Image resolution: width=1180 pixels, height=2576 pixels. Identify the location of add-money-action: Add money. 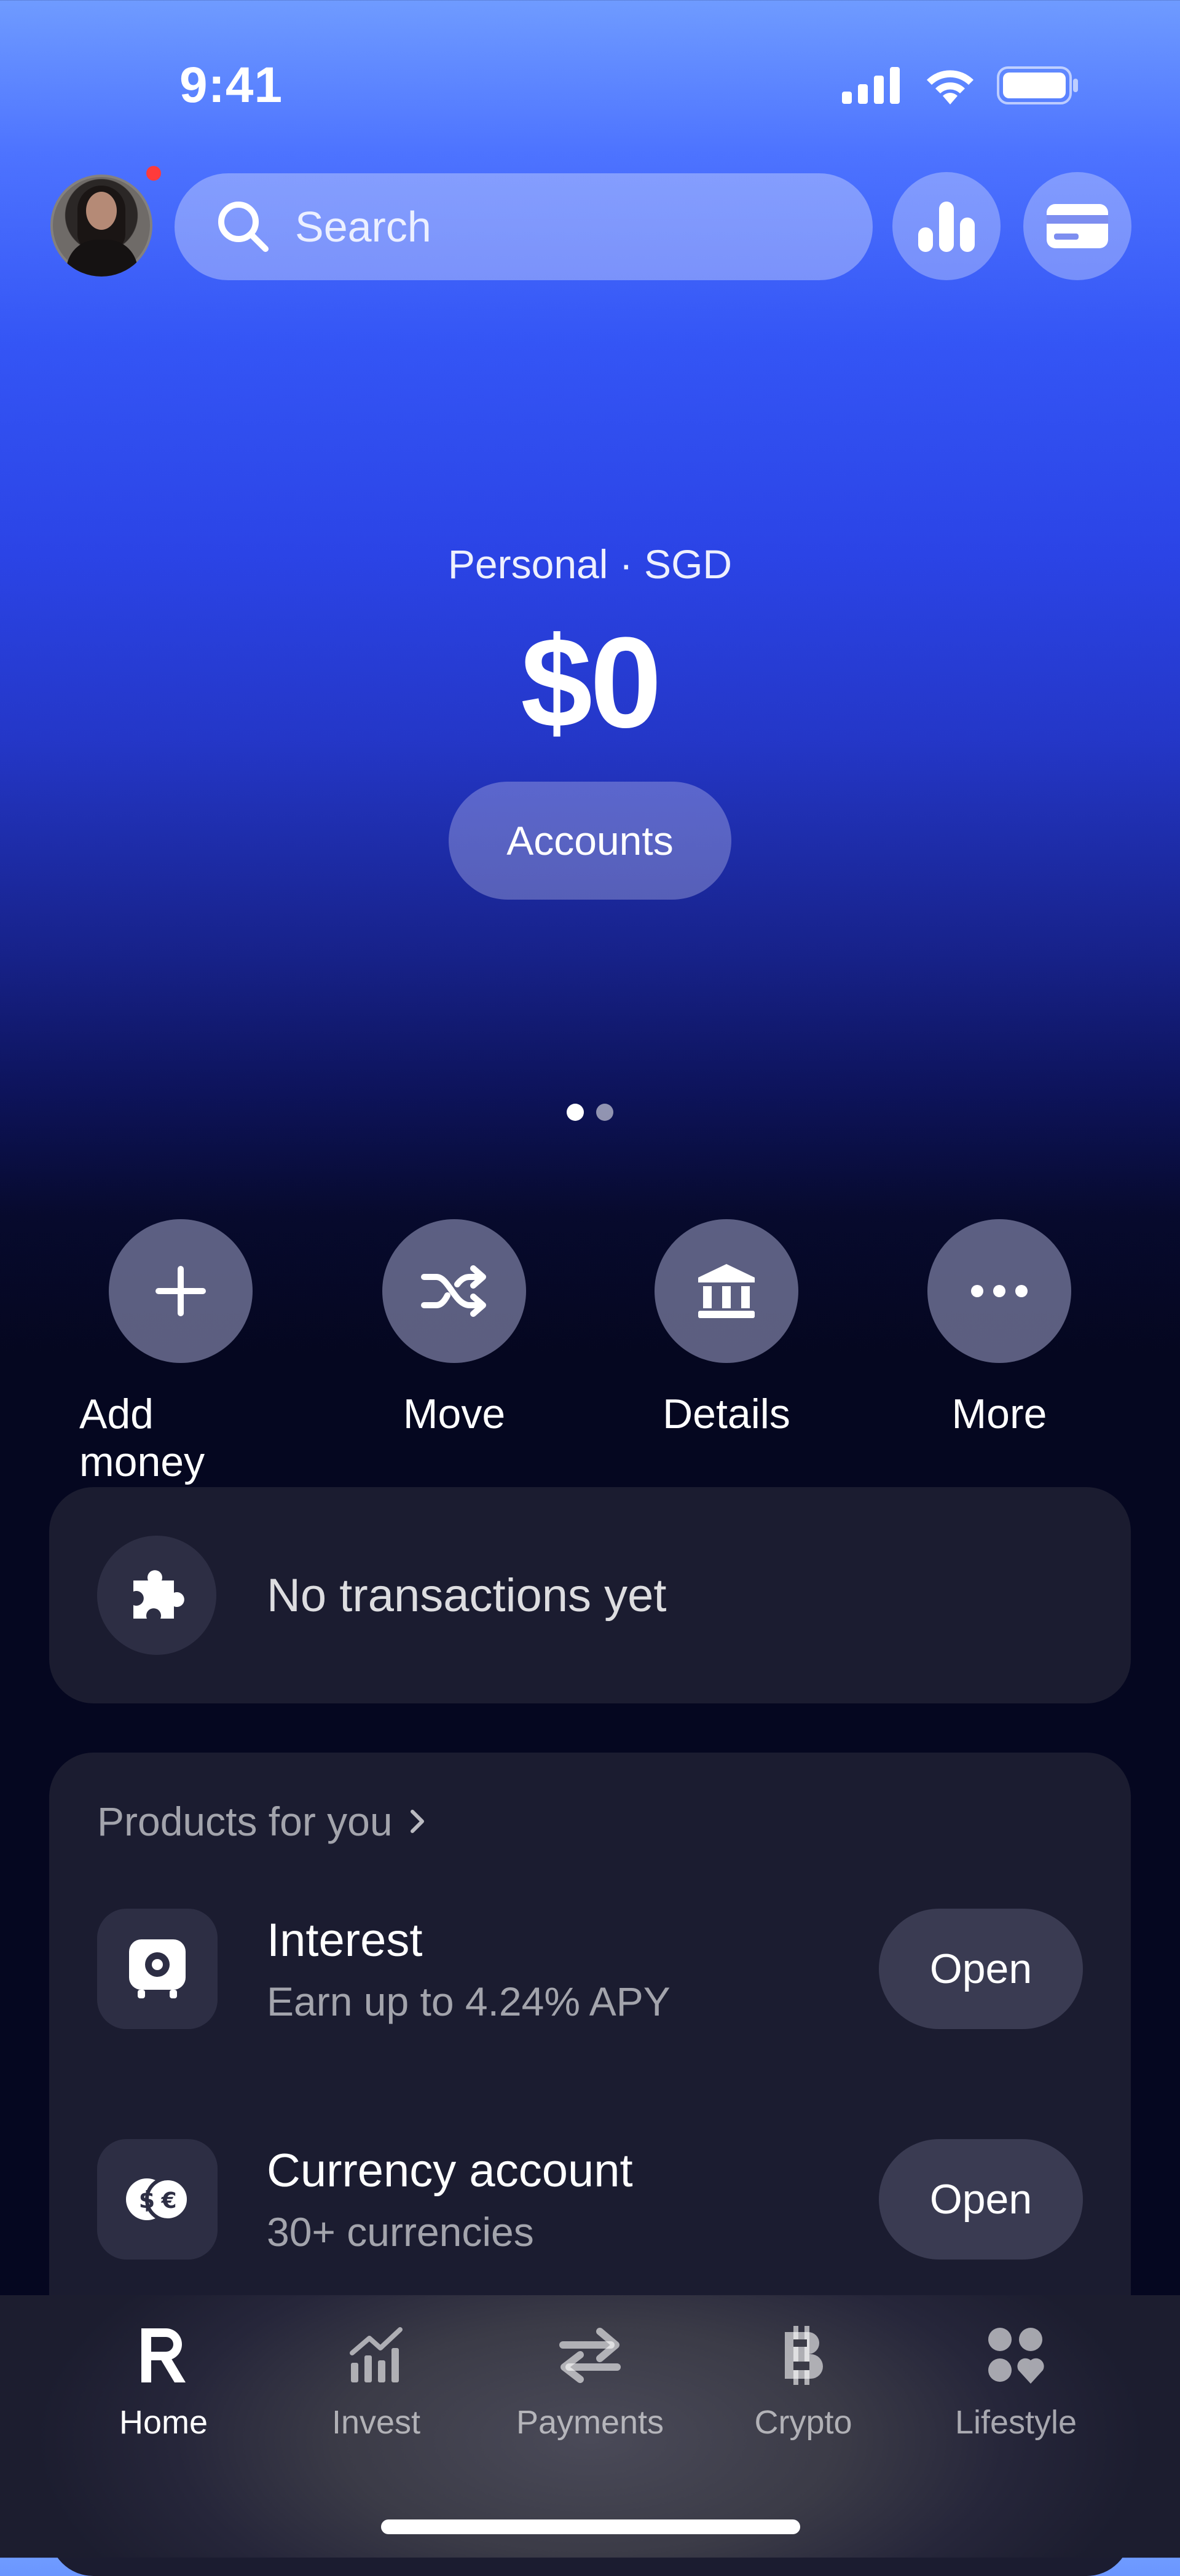
(180, 1352).